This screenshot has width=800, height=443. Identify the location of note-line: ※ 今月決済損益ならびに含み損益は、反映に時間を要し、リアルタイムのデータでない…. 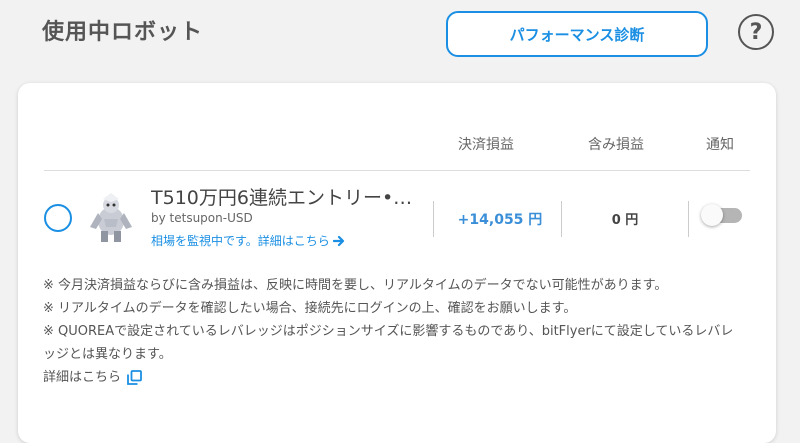
(355, 285).